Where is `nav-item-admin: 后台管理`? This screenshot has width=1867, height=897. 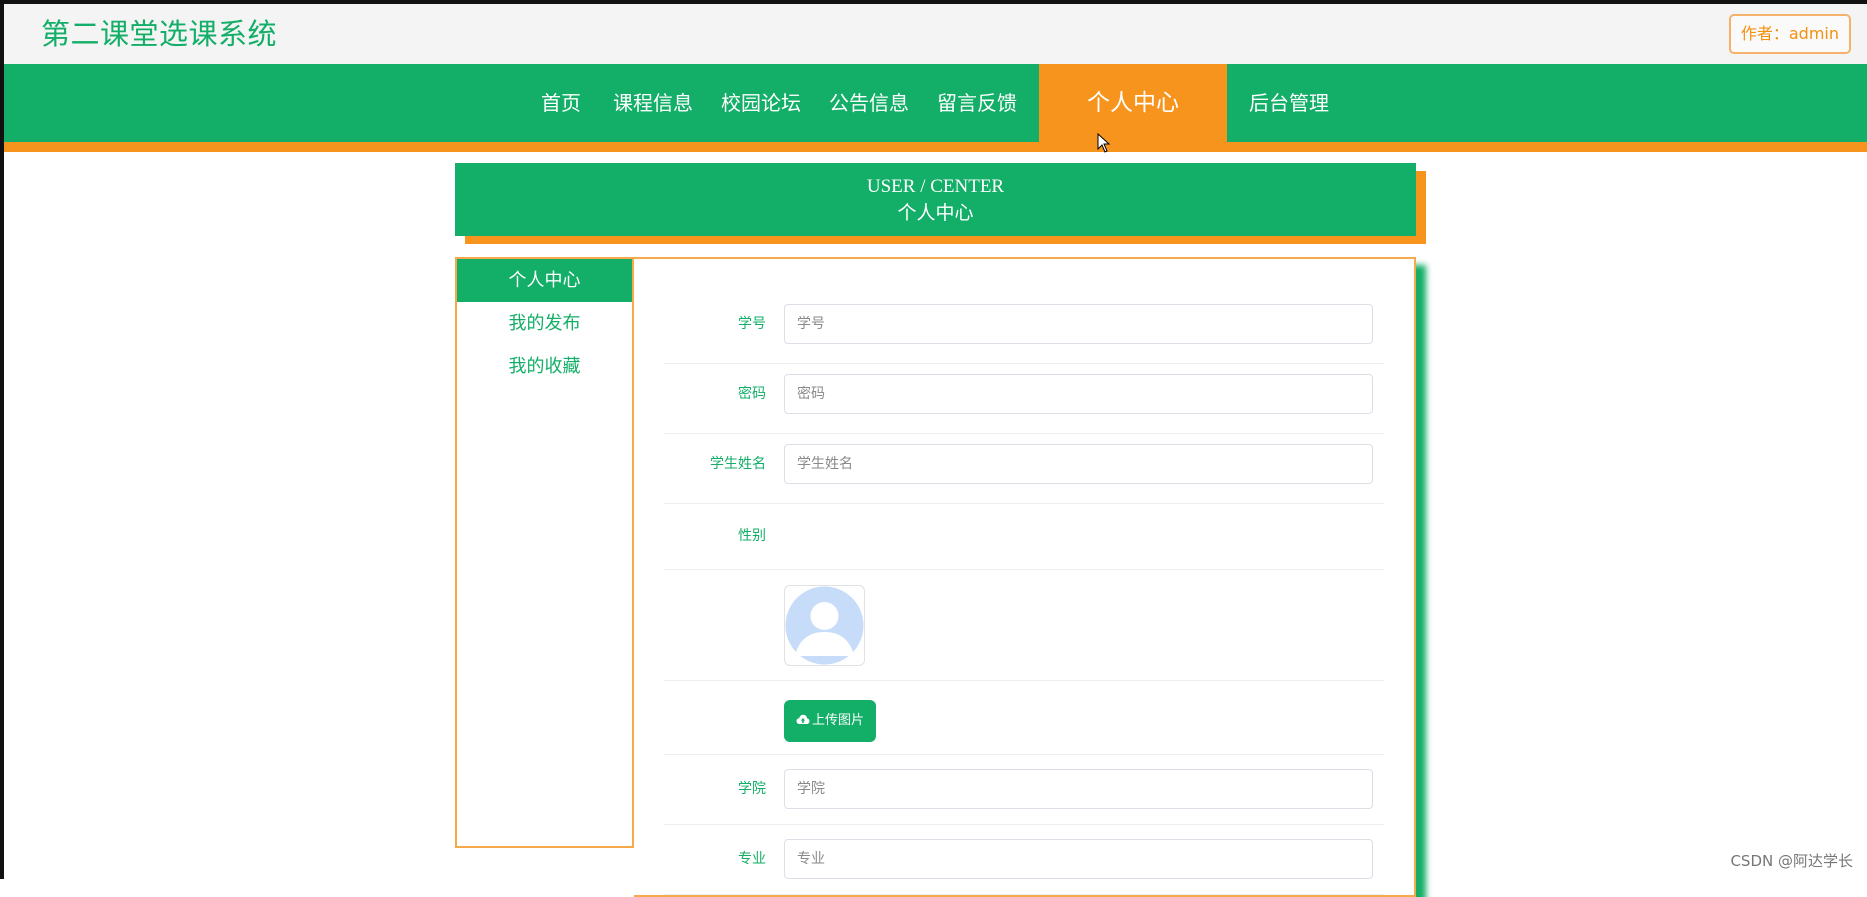 nav-item-admin: 后台管理 is located at coordinates (1289, 103).